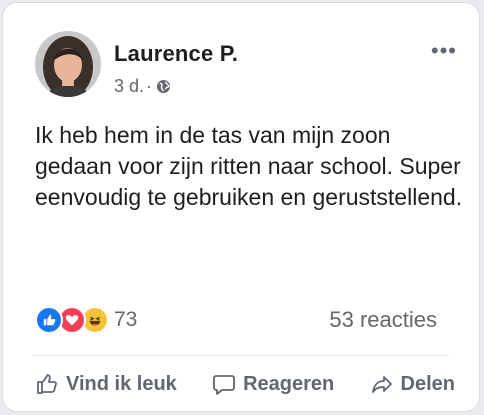 The width and height of the screenshot is (484, 415). What do you see at coordinates (241, 355) in the screenshot?
I see `divider` at bounding box center [241, 355].